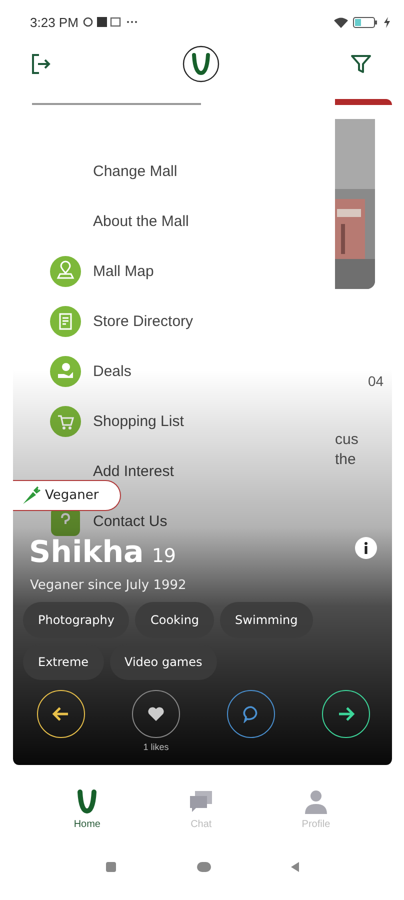  I want to click on info-icon, so click(366, 548).